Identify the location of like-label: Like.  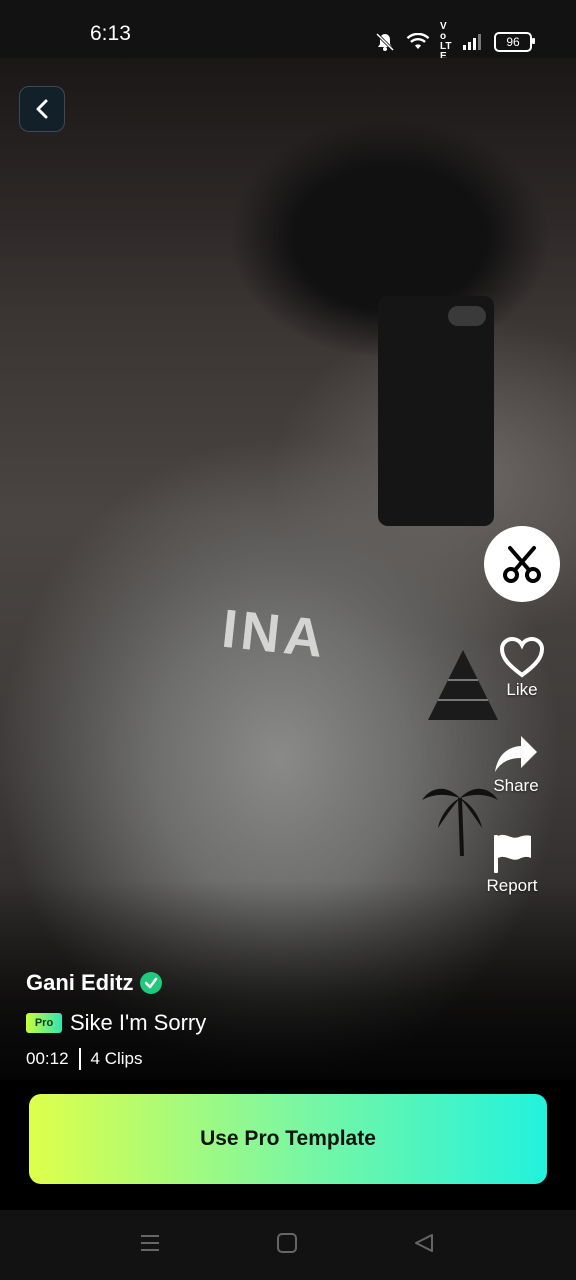
(522, 689).